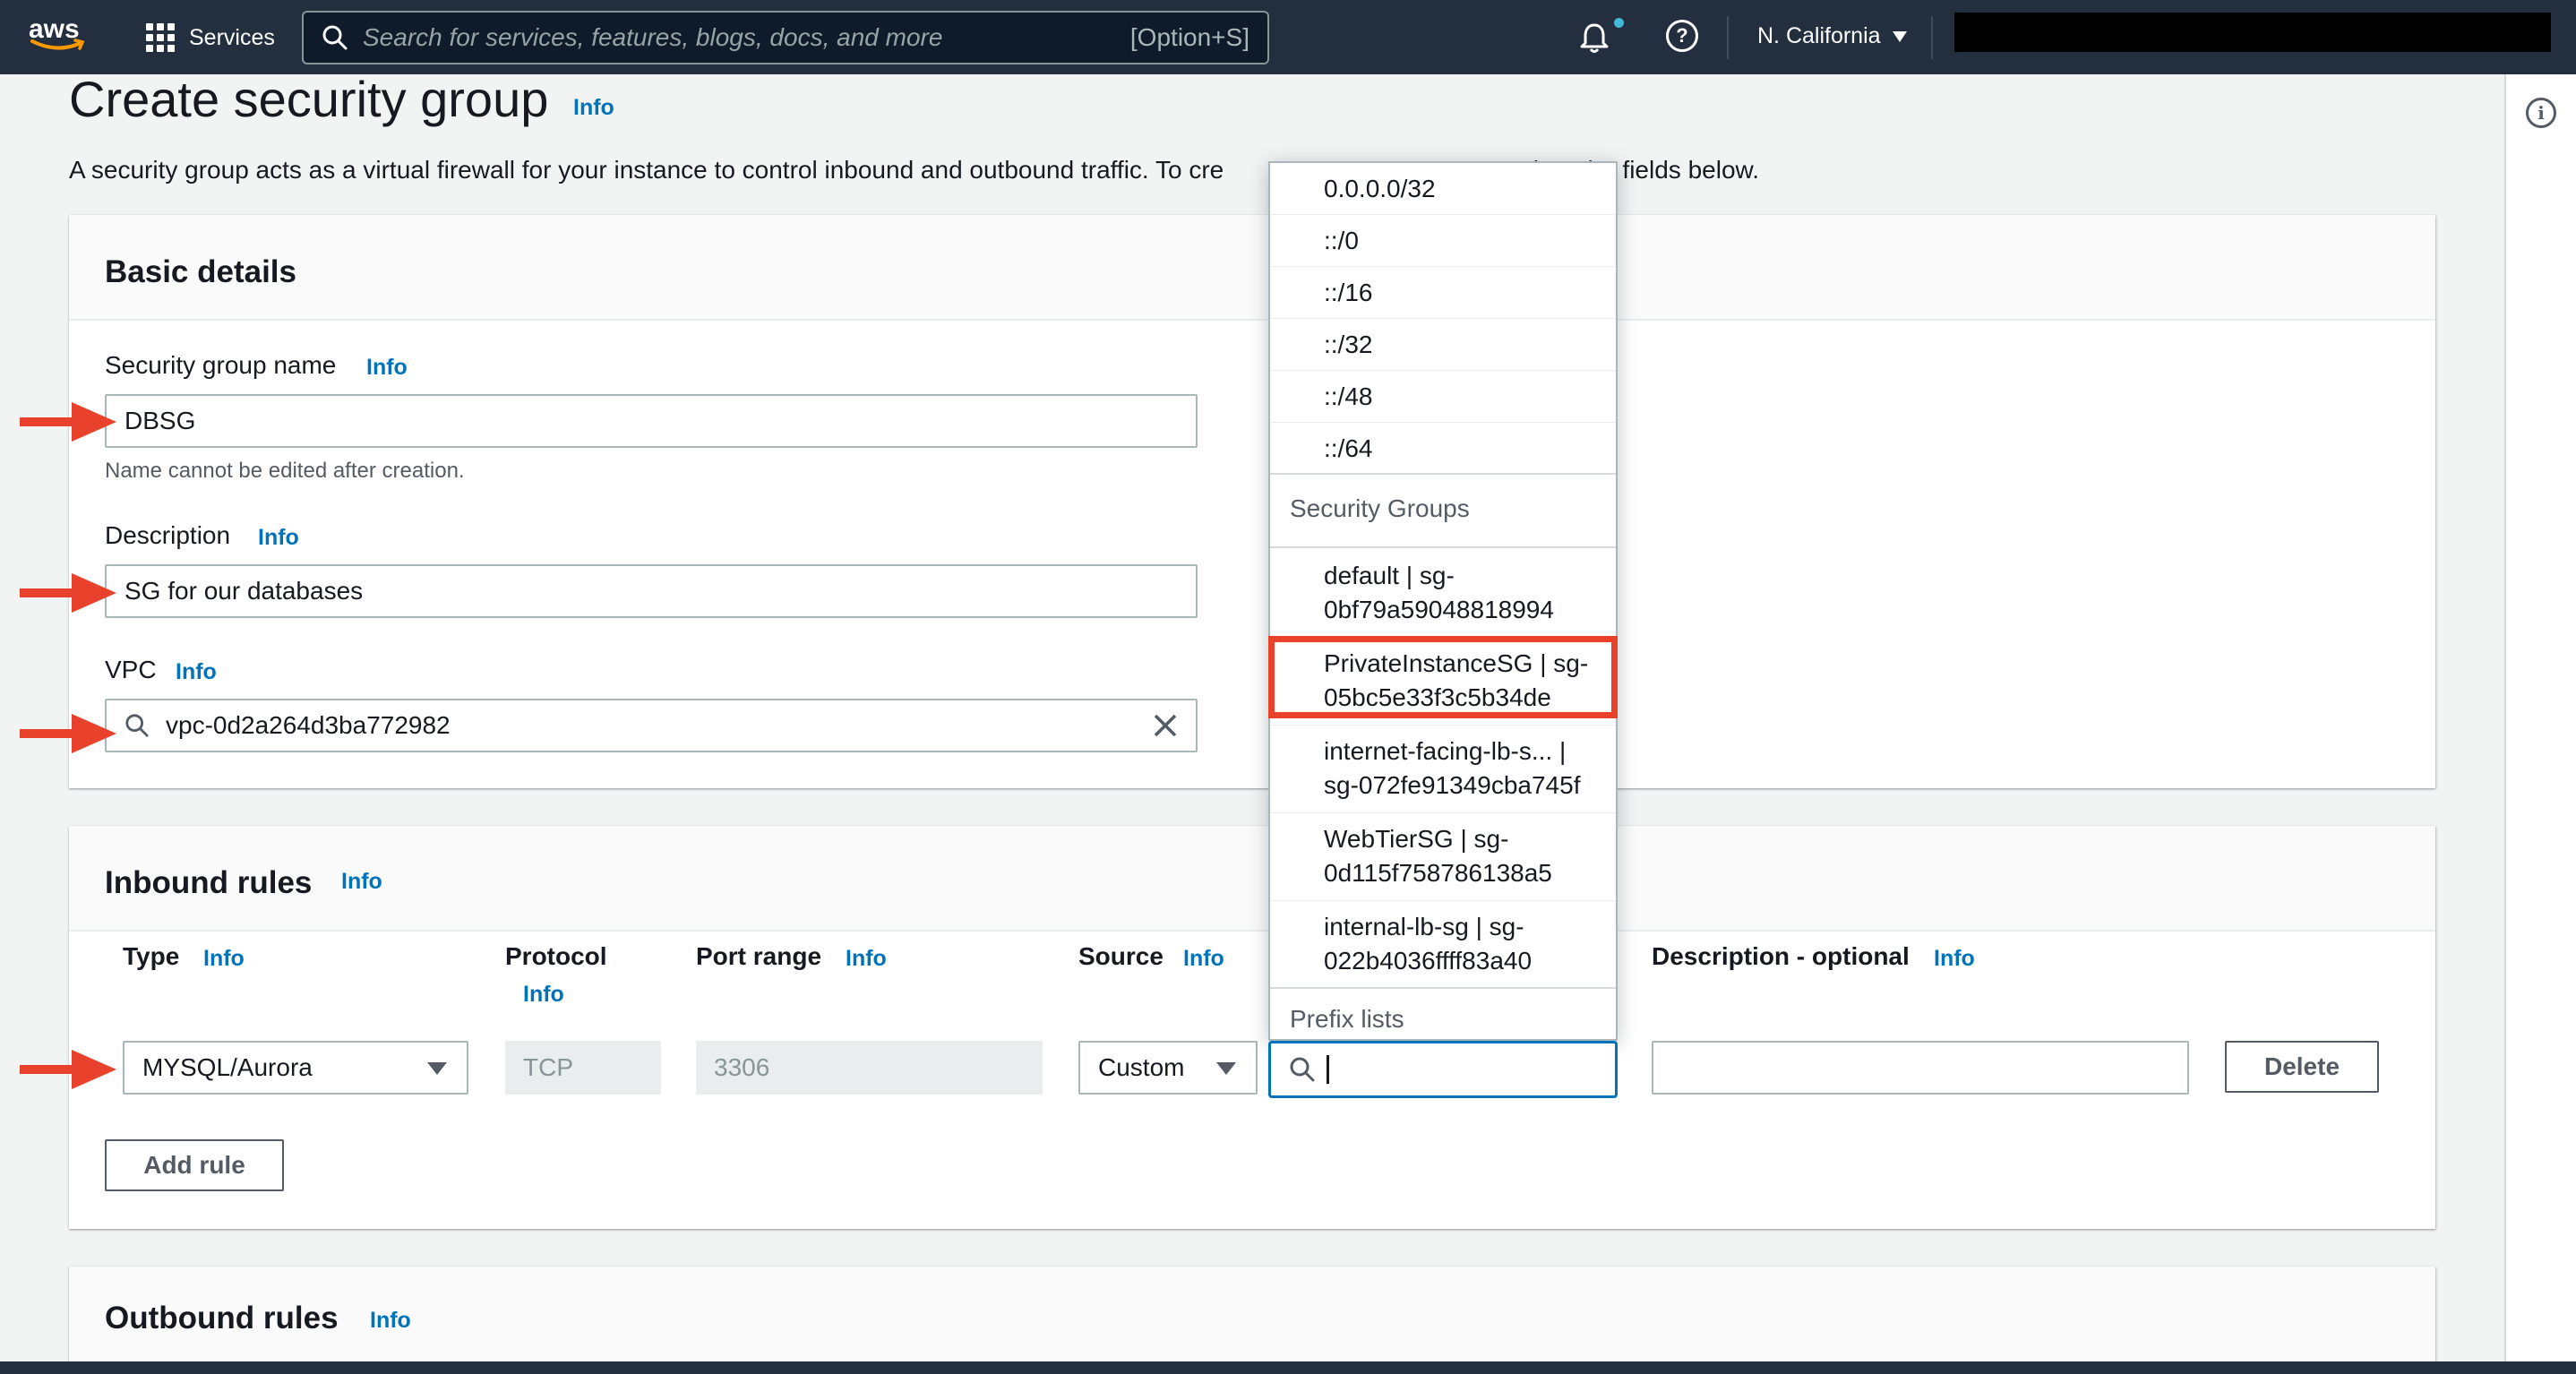 This screenshot has height=1374, width=2576. Describe the element at coordinates (200, 271) in the screenshot. I see `basic-details-title: Basic details` at that location.